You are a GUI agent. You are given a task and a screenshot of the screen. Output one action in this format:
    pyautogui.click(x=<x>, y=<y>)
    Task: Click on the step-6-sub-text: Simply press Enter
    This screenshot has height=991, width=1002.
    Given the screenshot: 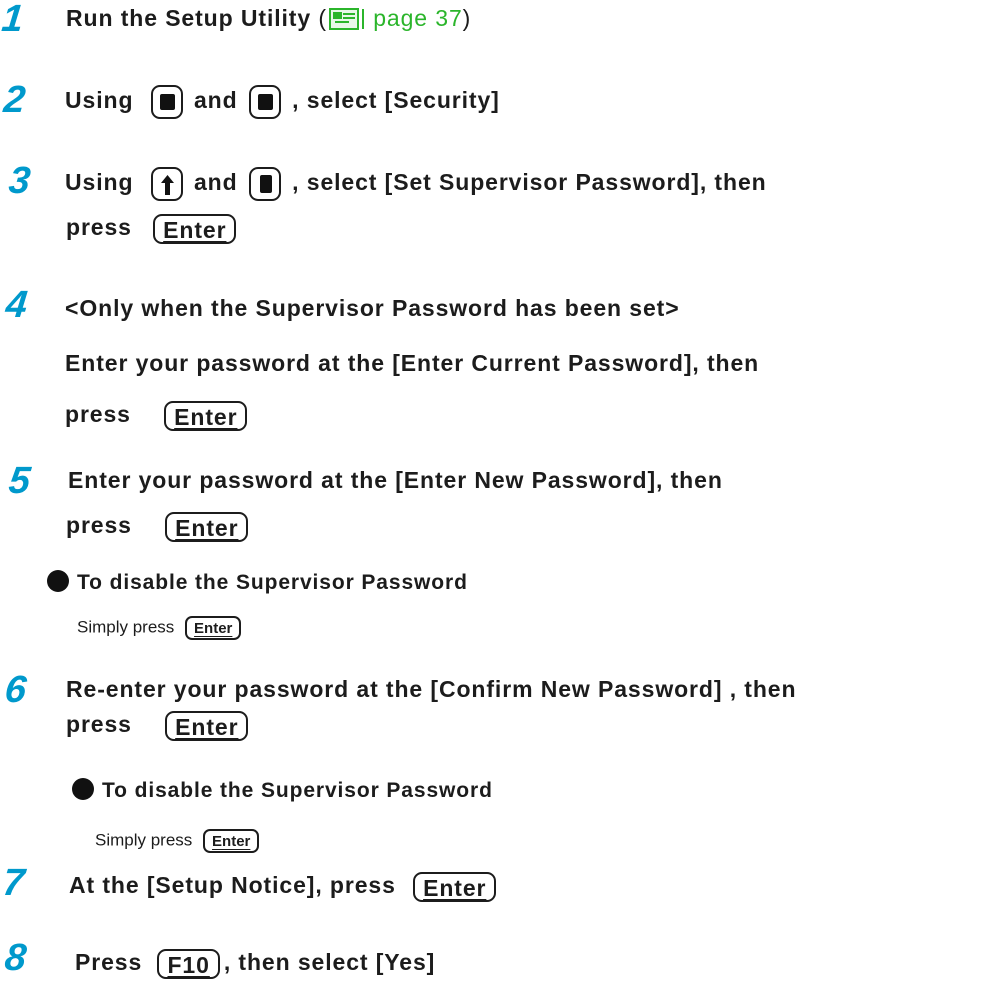 What is the action you would take?
    pyautogui.click(x=179, y=841)
    